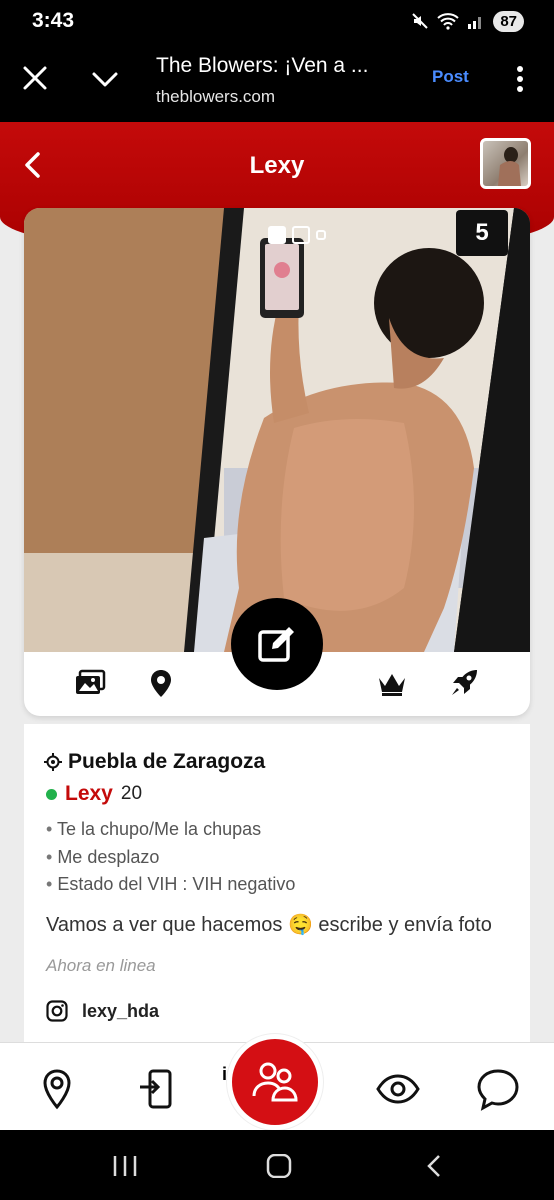 This screenshot has height=1200, width=554. Describe the element at coordinates (57, 1011) in the screenshot. I see `instagram-icon` at that location.